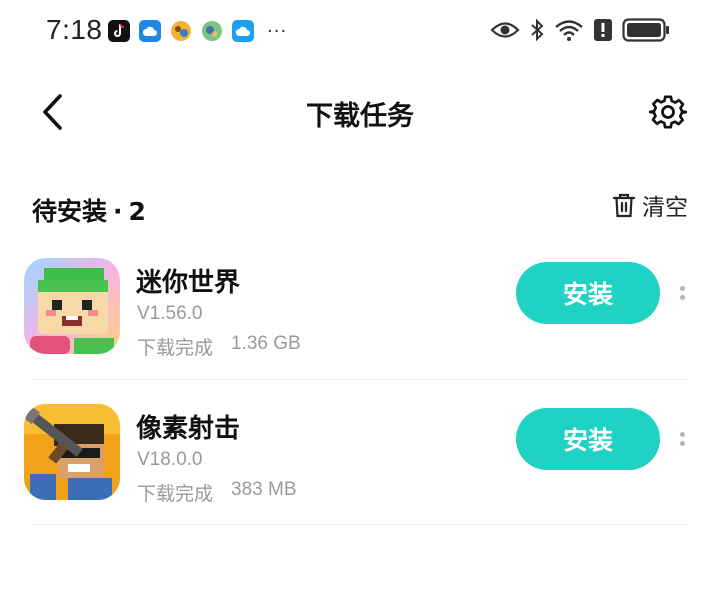 This screenshot has height=605, width=720. Describe the element at coordinates (137, 211) in the screenshot. I see `section-count: 2` at that location.